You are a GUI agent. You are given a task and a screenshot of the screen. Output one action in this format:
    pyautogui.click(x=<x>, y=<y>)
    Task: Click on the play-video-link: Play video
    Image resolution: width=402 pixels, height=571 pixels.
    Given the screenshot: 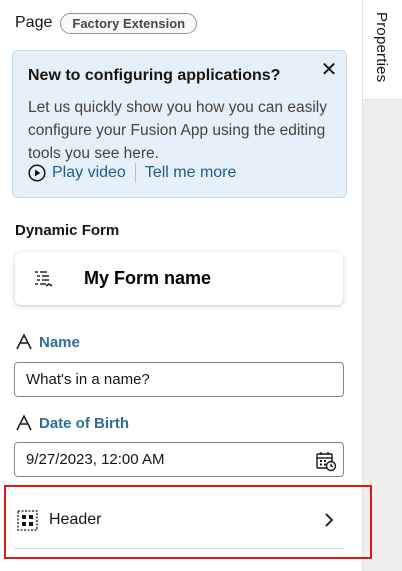 What is the action you would take?
    pyautogui.click(x=89, y=173)
    